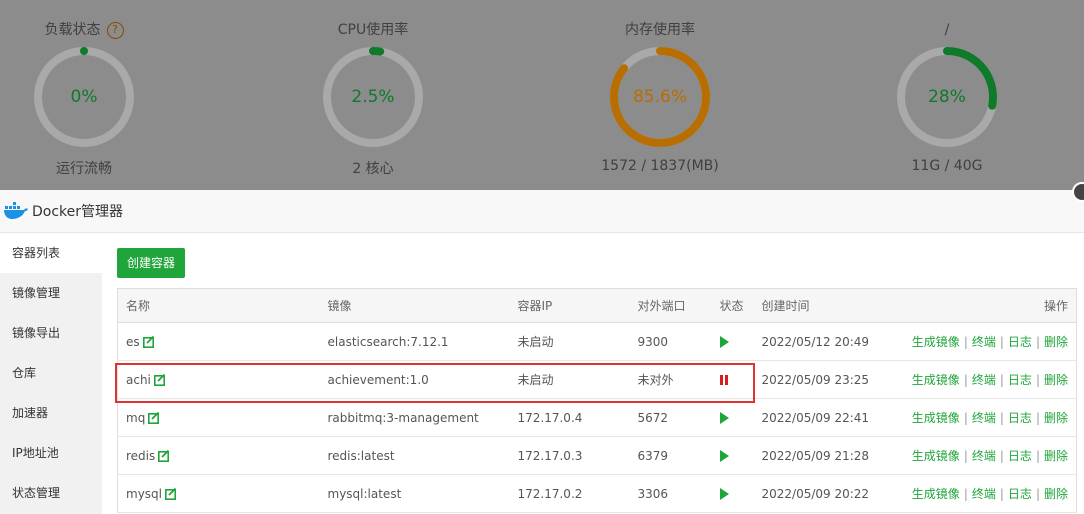 Image resolution: width=1084 pixels, height=514 pixels. I want to click on help-icon: ?, so click(115, 30).